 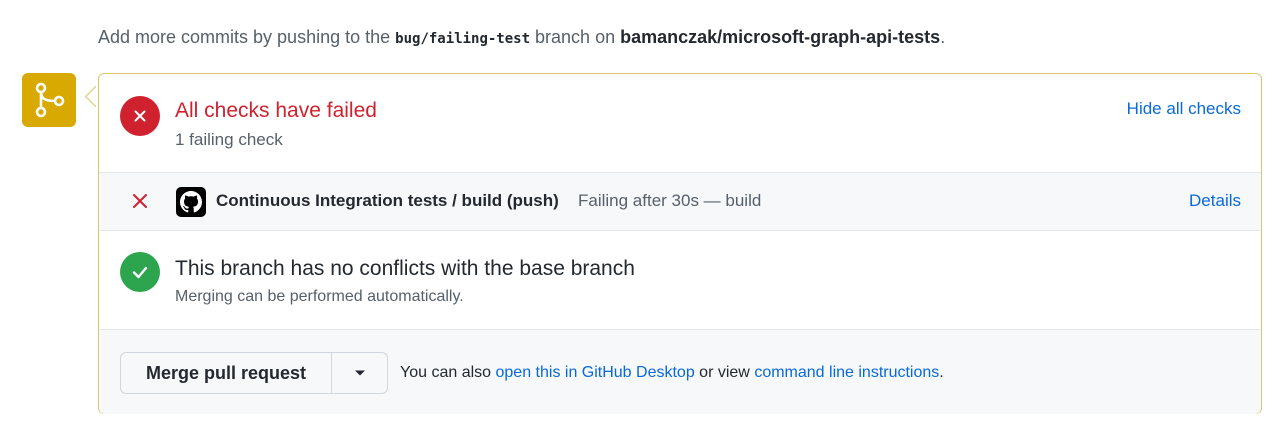 I want to click on details-link: Details, so click(x=1215, y=201).